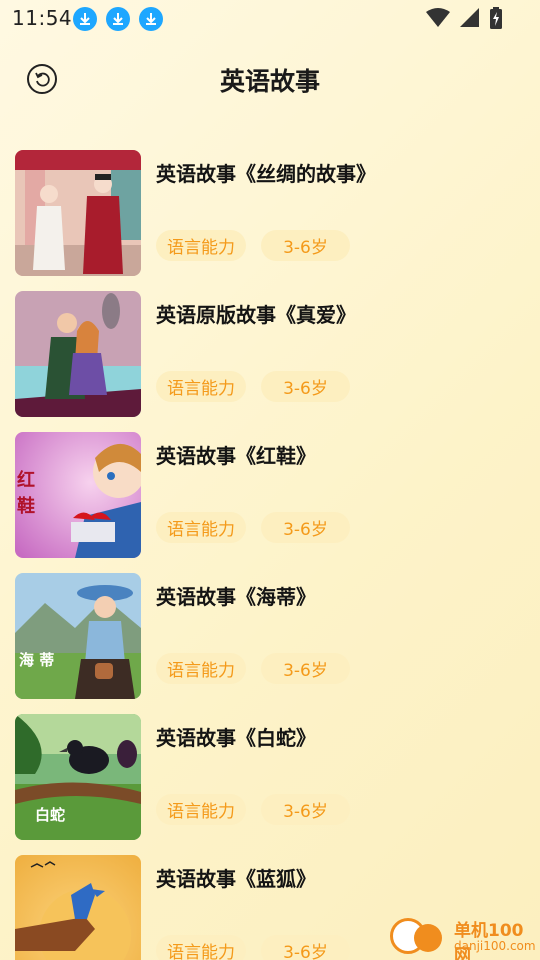 Image resolution: width=540 pixels, height=960 pixels. I want to click on header: 英语故事, so click(270, 79).